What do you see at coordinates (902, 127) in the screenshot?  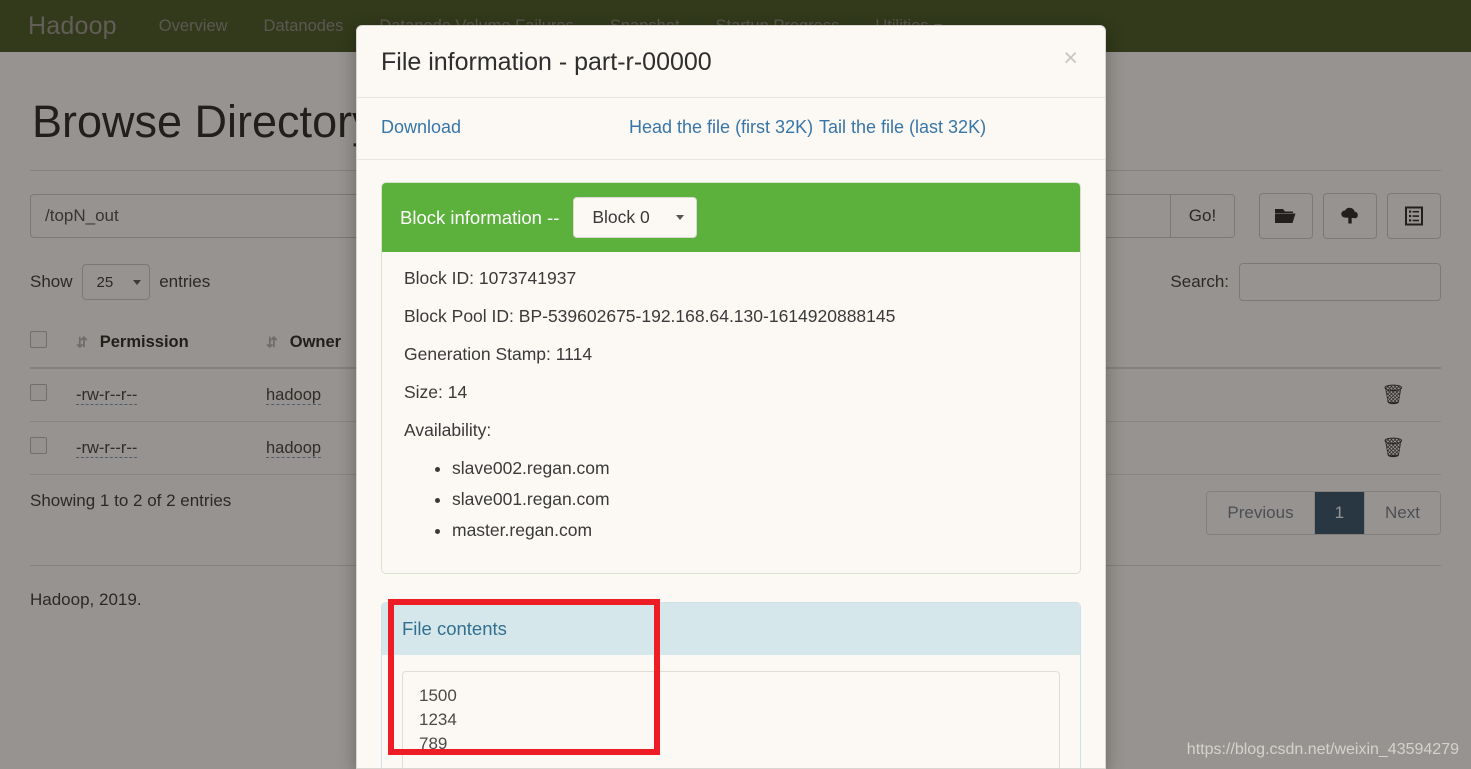 I see `tail-file-link: Tail the file (last 32K)` at bounding box center [902, 127].